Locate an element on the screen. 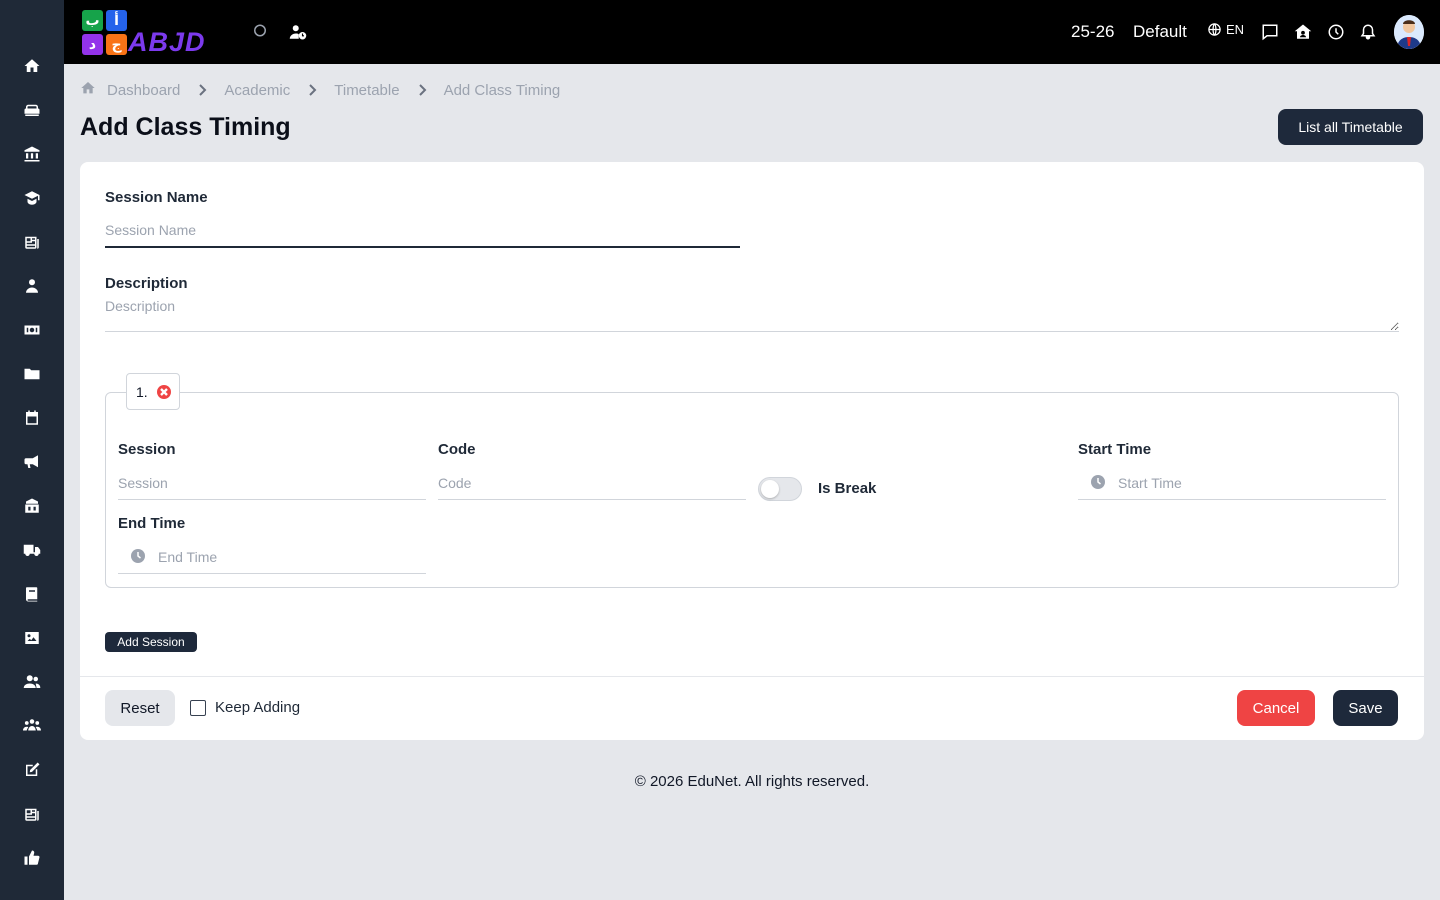 The image size is (1440, 900). money-icon is located at coordinates (32, 330).